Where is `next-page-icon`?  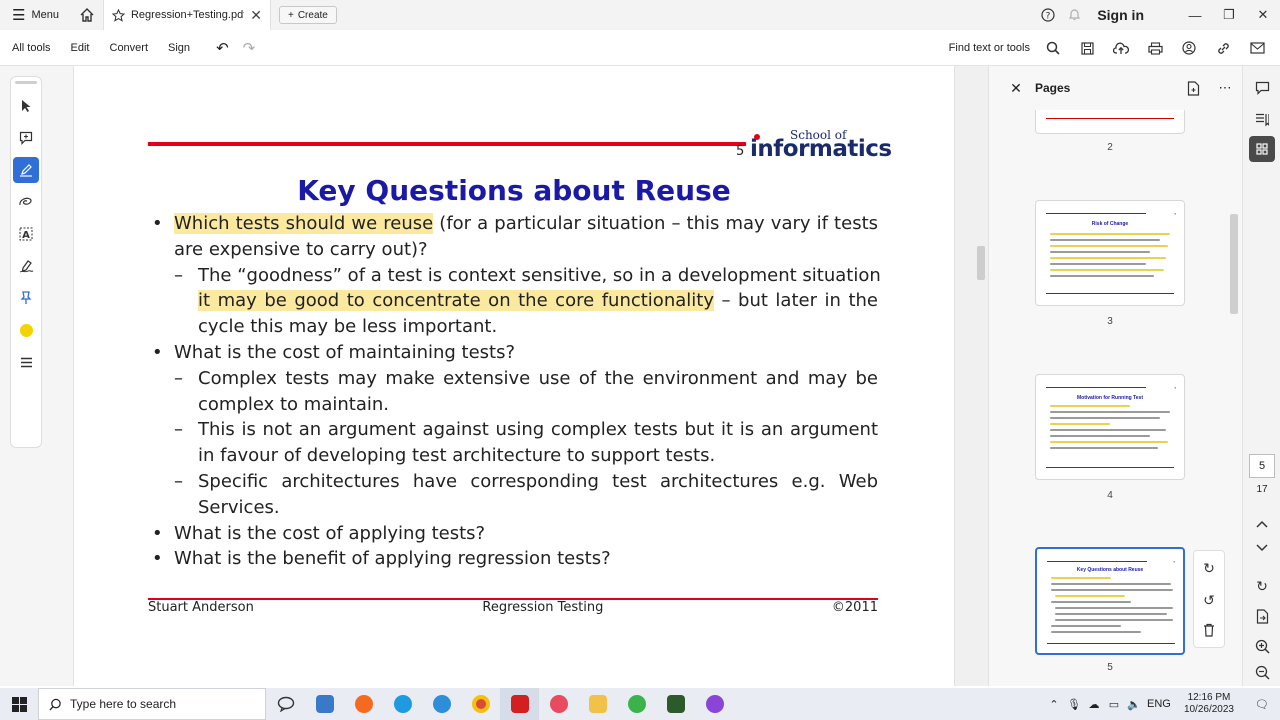
next-page-icon is located at coordinates (1262, 548).